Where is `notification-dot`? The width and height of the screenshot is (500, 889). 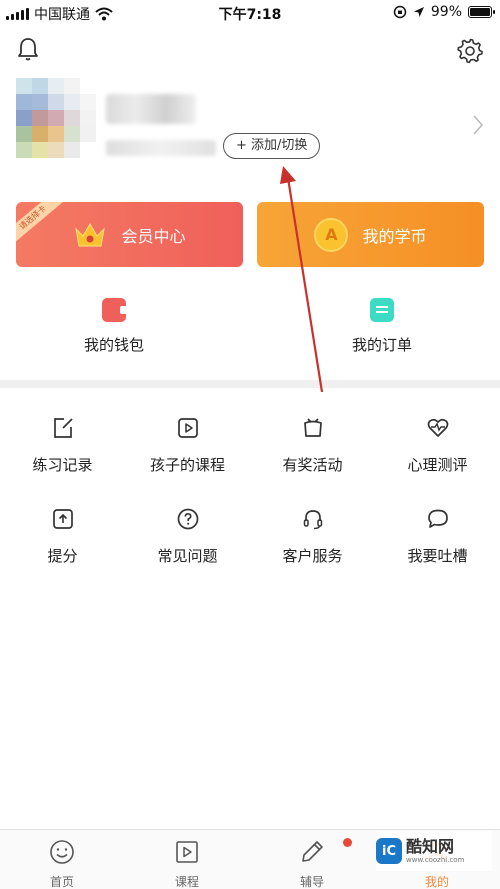
notification-dot is located at coordinates (347, 842).